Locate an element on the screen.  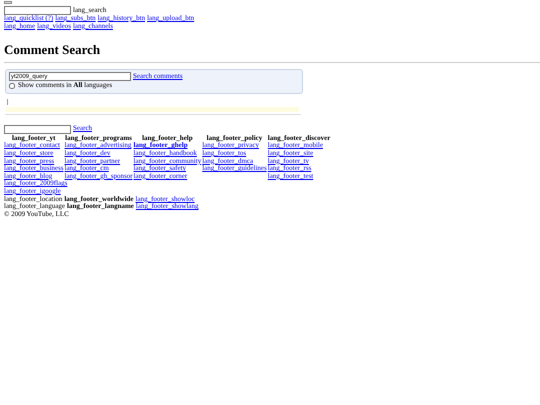
small-button is located at coordinates (8, 2).